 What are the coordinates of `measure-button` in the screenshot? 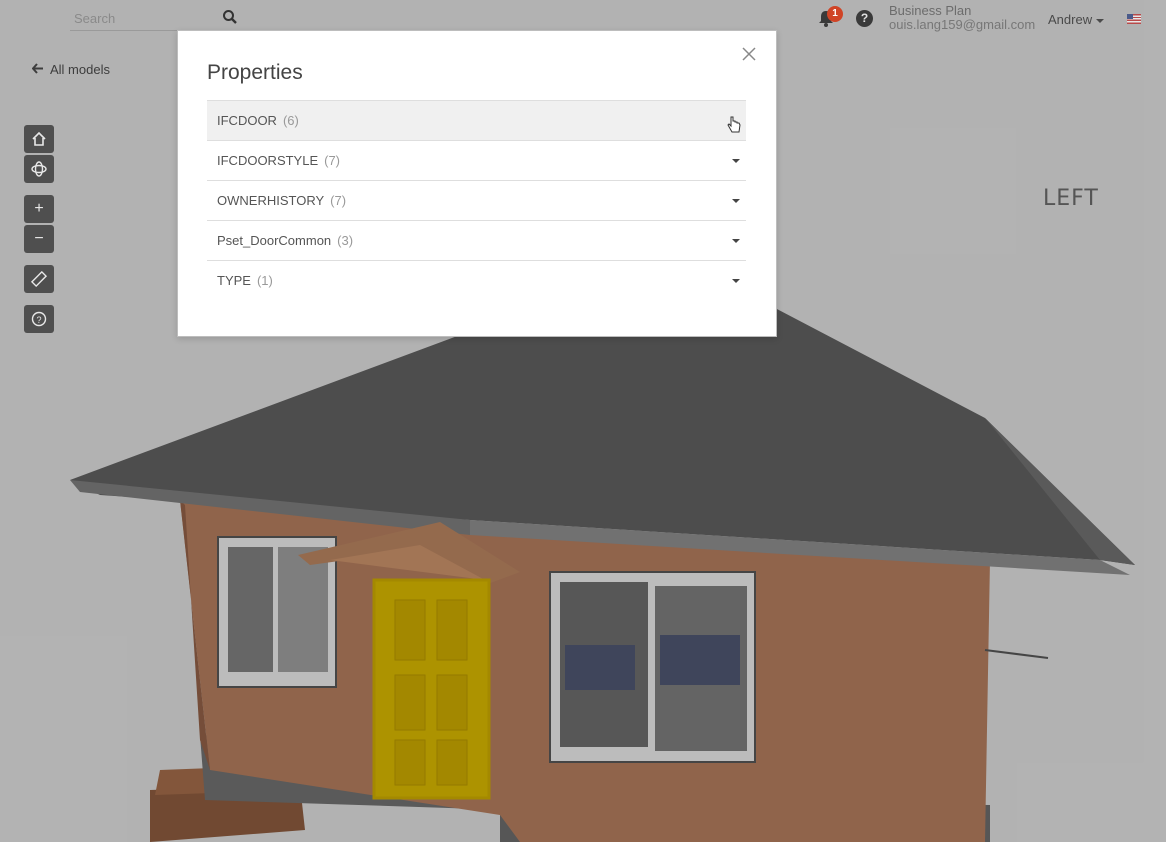 It's located at (39, 279).